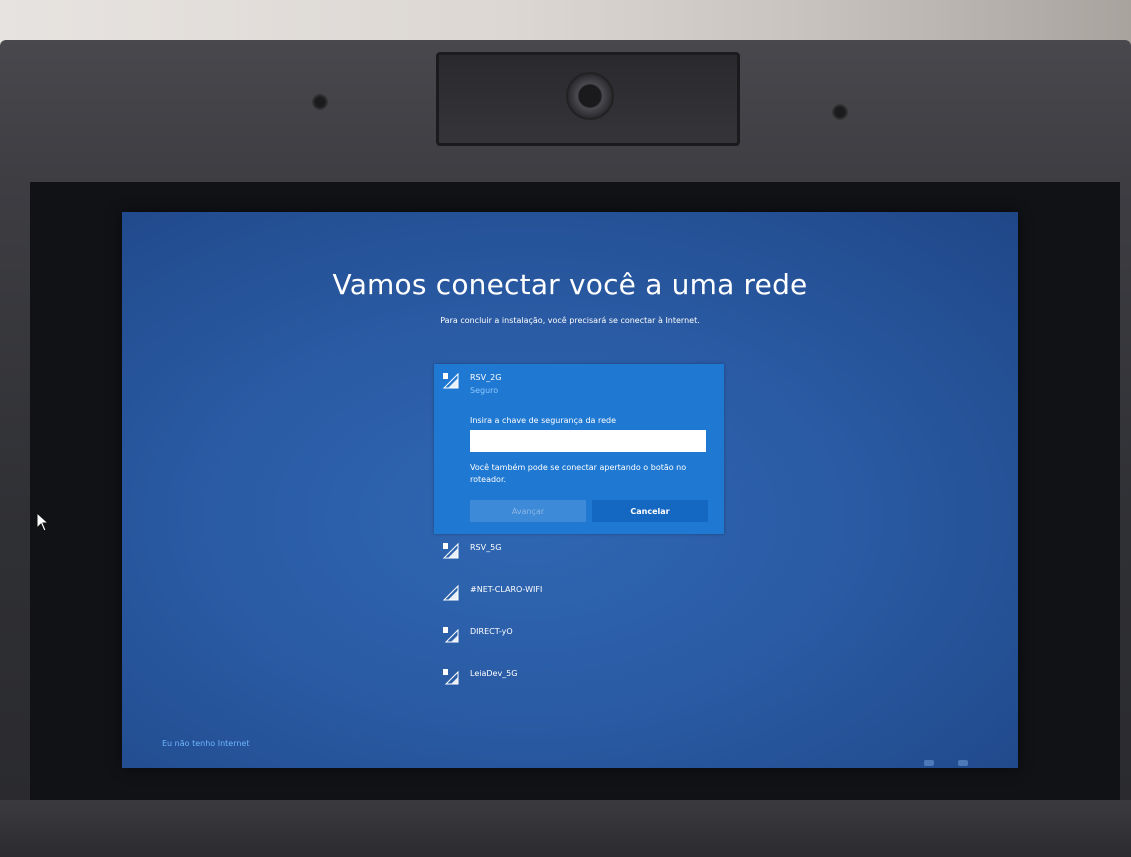  Describe the element at coordinates (205, 743) in the screenshot. I see `no-internet-link: Eu não tenho Internet` at that location.